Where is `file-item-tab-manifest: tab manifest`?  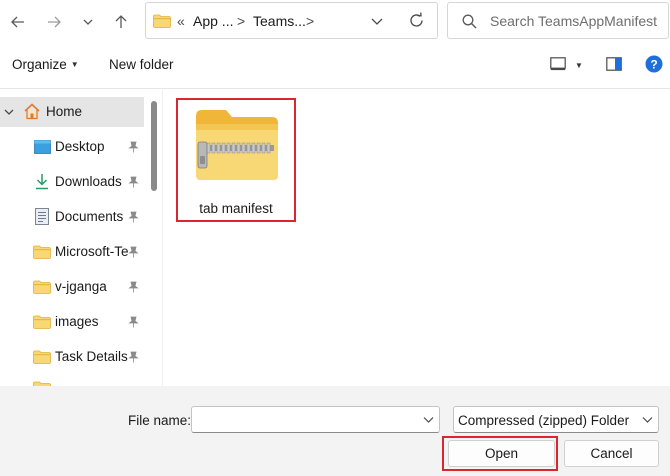 file-item-tab-manifest: tab manifest is located at coordinates (236, 160).